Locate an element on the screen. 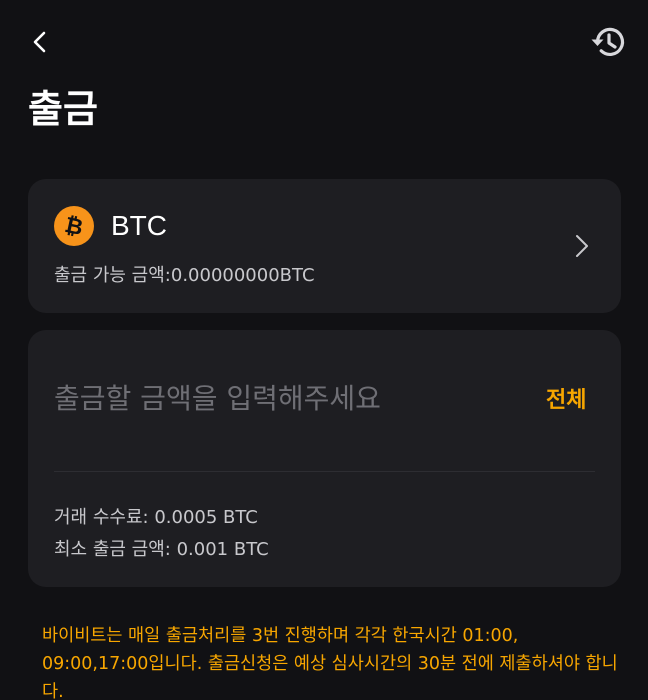 Image resolution: width=648 pixels, height=700 pixels. page-title: 출금 is located at coordinates (63, 109).